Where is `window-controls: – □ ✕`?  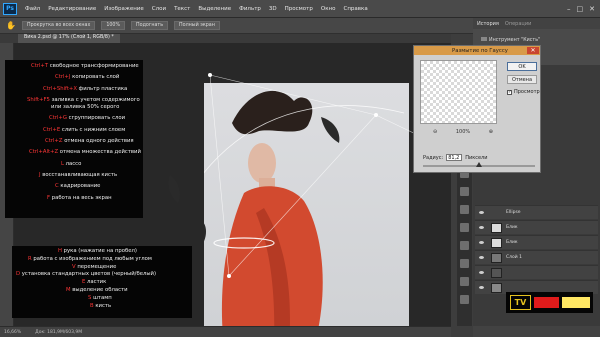
window-controls: – □ ✕ is located at coordinates (583, 9).